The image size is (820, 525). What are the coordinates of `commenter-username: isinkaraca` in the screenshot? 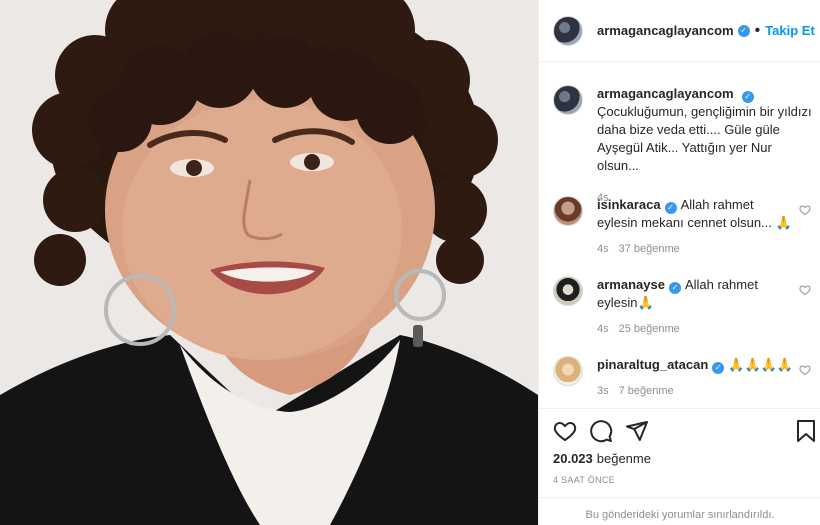 It's located at (629, 204).